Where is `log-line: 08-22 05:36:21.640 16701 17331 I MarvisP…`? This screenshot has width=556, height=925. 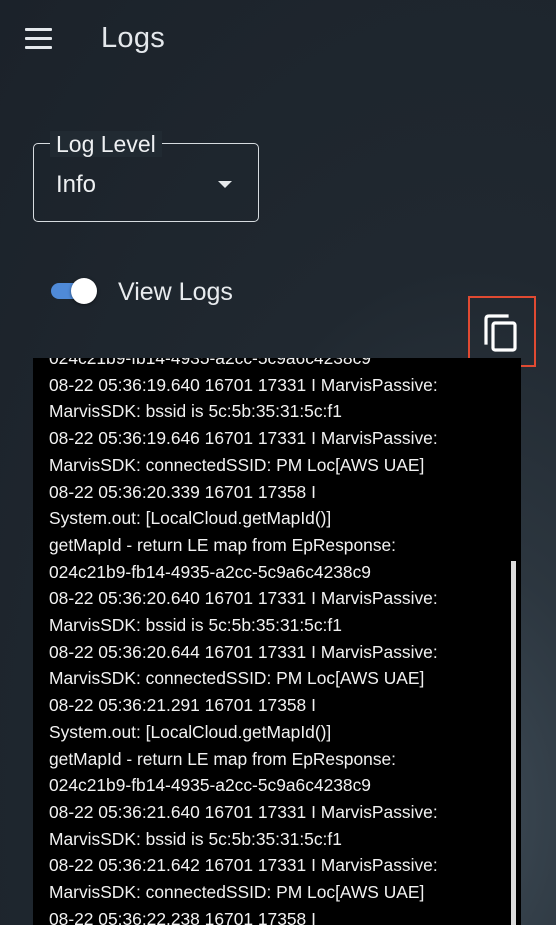 log-line: 08-22 05:36:21.640 16701 17331 I MarvisP… is located at coordinates (243, 811).